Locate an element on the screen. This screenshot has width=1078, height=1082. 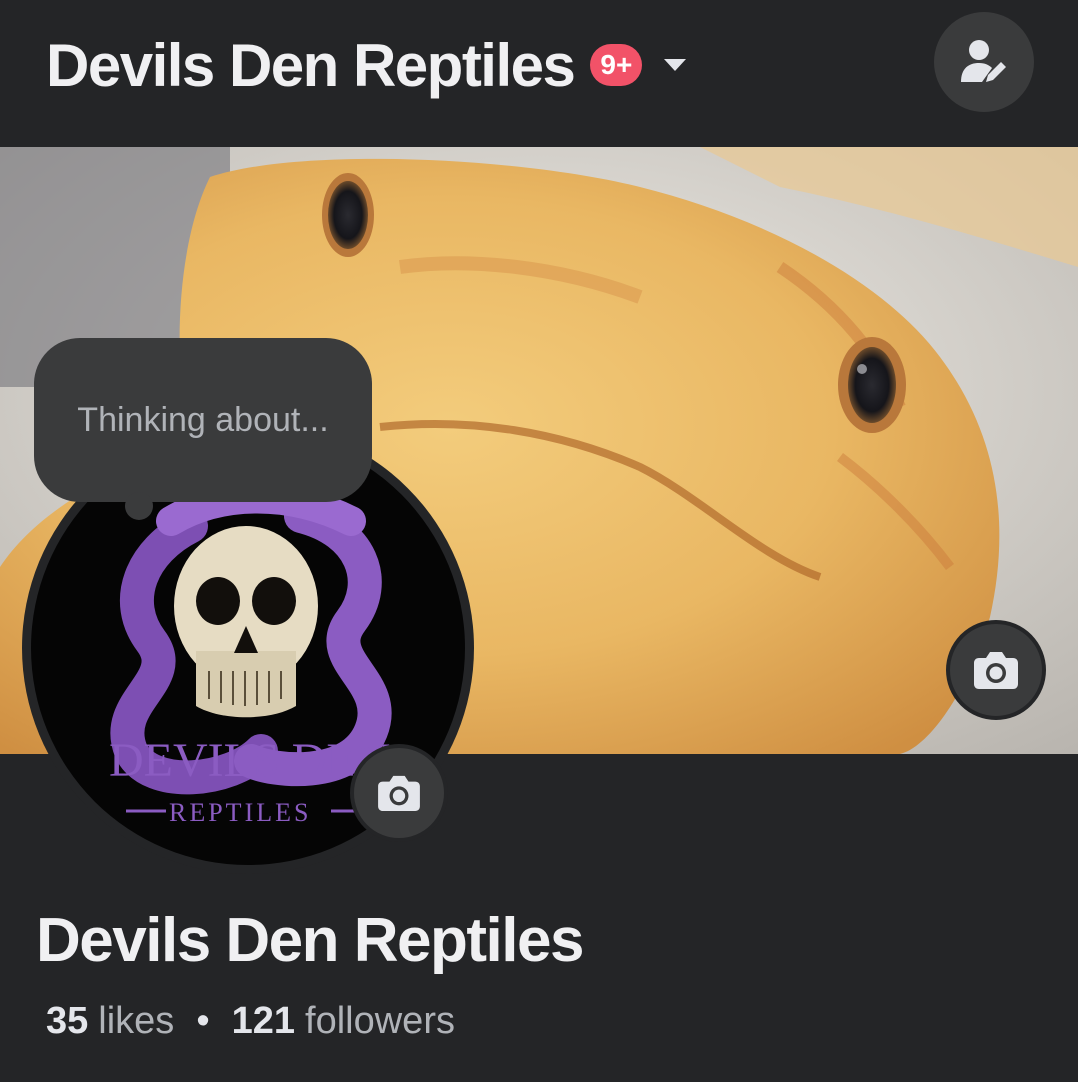
caret-down-icon is located at coordinates (675, 65).